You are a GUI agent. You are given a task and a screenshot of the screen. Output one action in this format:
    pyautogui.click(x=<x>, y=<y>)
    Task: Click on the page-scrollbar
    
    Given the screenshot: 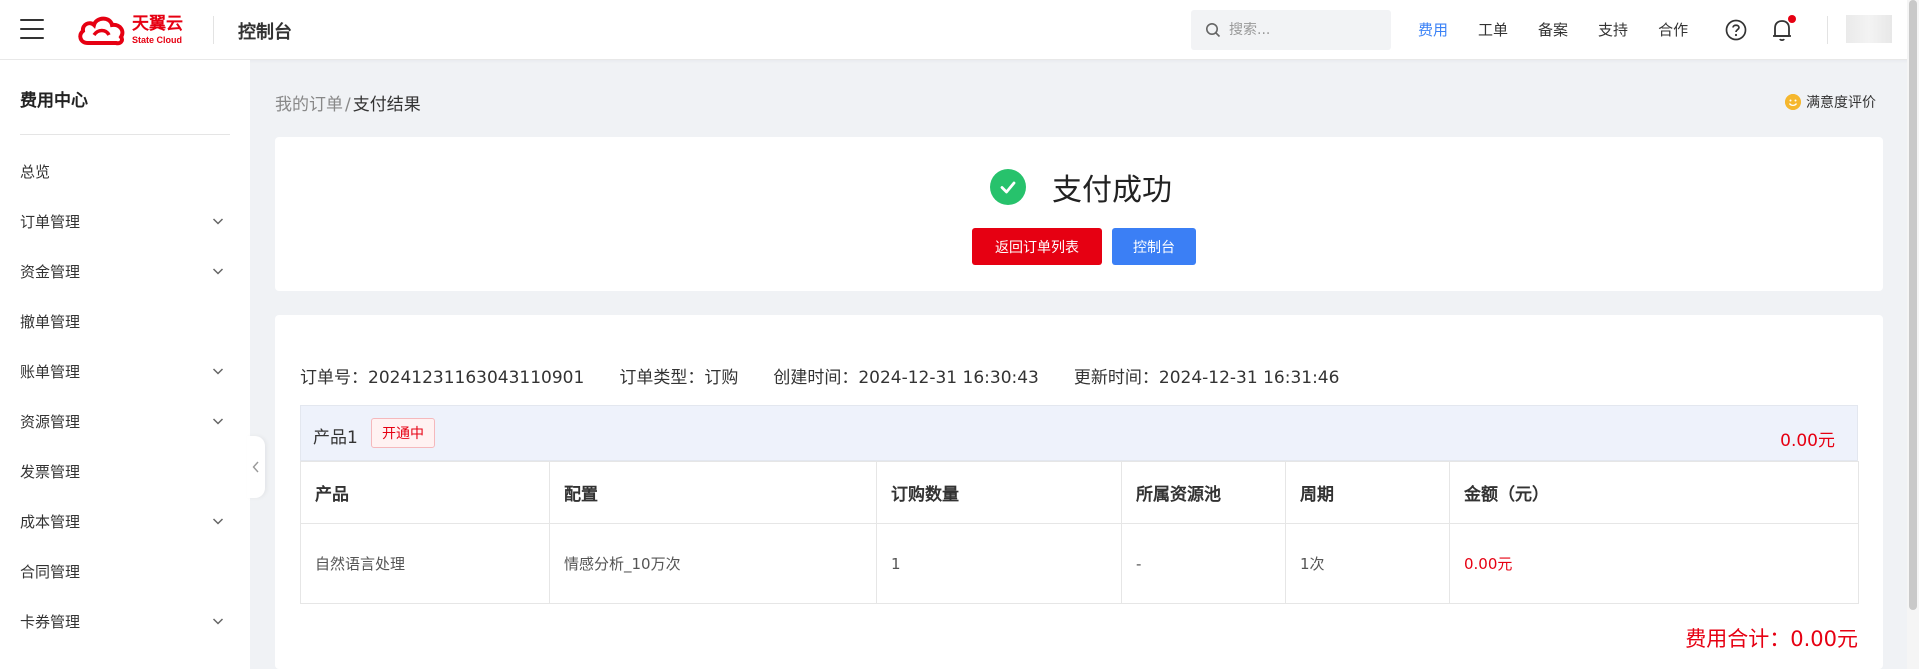 What is the action you would take?
    pyautogui.click(x=1913, y=334)
    